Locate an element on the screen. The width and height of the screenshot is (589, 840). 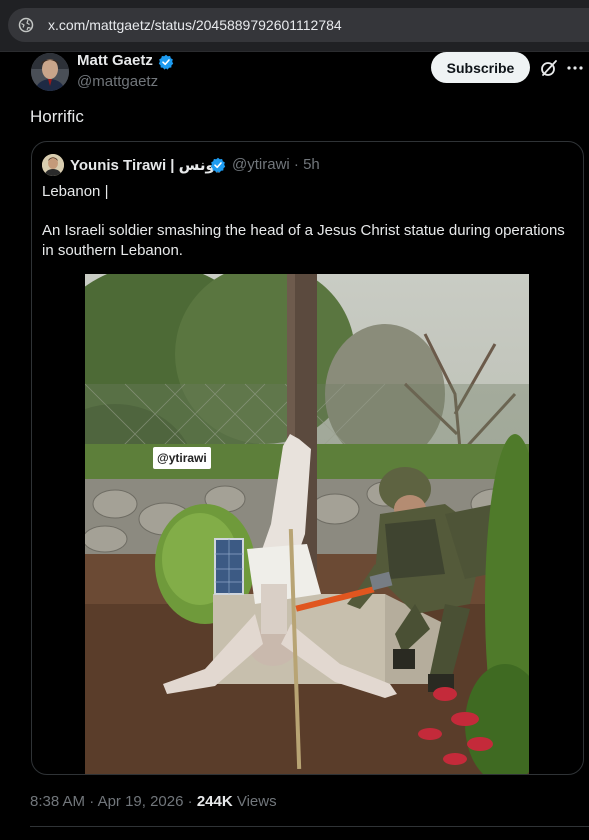
author-handle: @mattgaetz is located at coordinates (117, 81).